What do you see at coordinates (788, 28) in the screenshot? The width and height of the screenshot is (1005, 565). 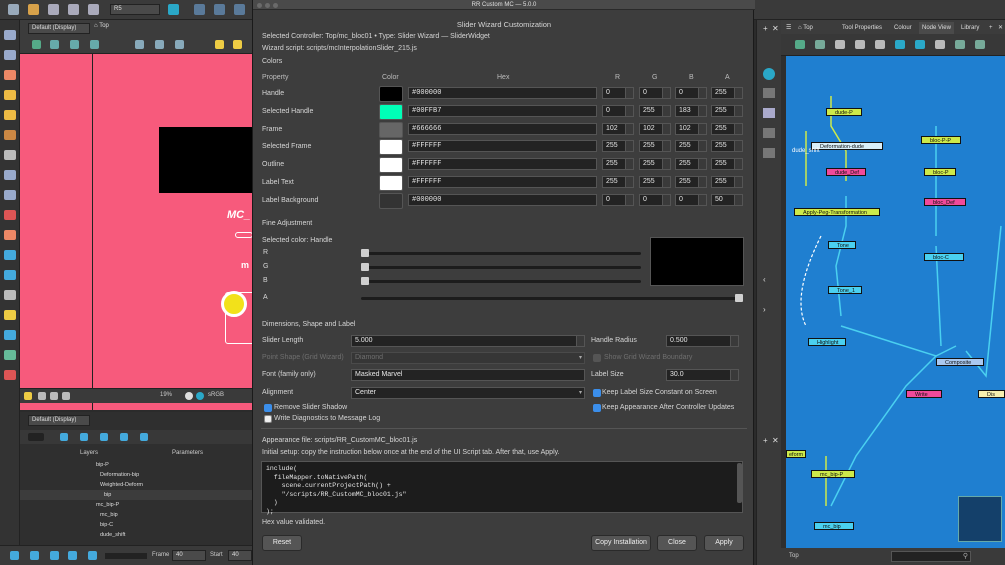 I see `menu-icon: ☰` at bounding box center [788, 28].